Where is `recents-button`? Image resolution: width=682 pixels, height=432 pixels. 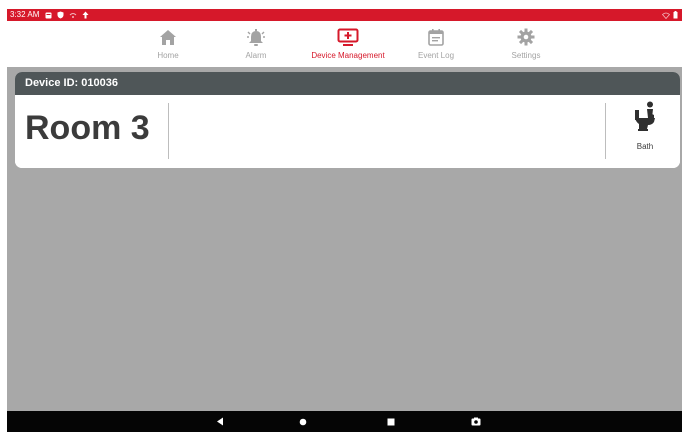 recents-button is located at coordinates (391, 421).